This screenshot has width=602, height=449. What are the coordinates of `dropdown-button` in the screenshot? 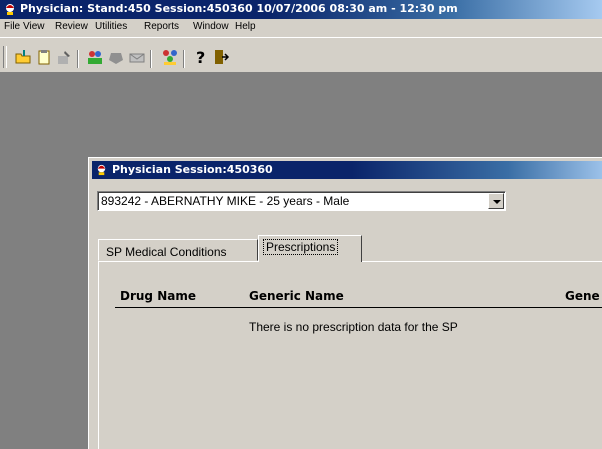 It's located at (496, 201).